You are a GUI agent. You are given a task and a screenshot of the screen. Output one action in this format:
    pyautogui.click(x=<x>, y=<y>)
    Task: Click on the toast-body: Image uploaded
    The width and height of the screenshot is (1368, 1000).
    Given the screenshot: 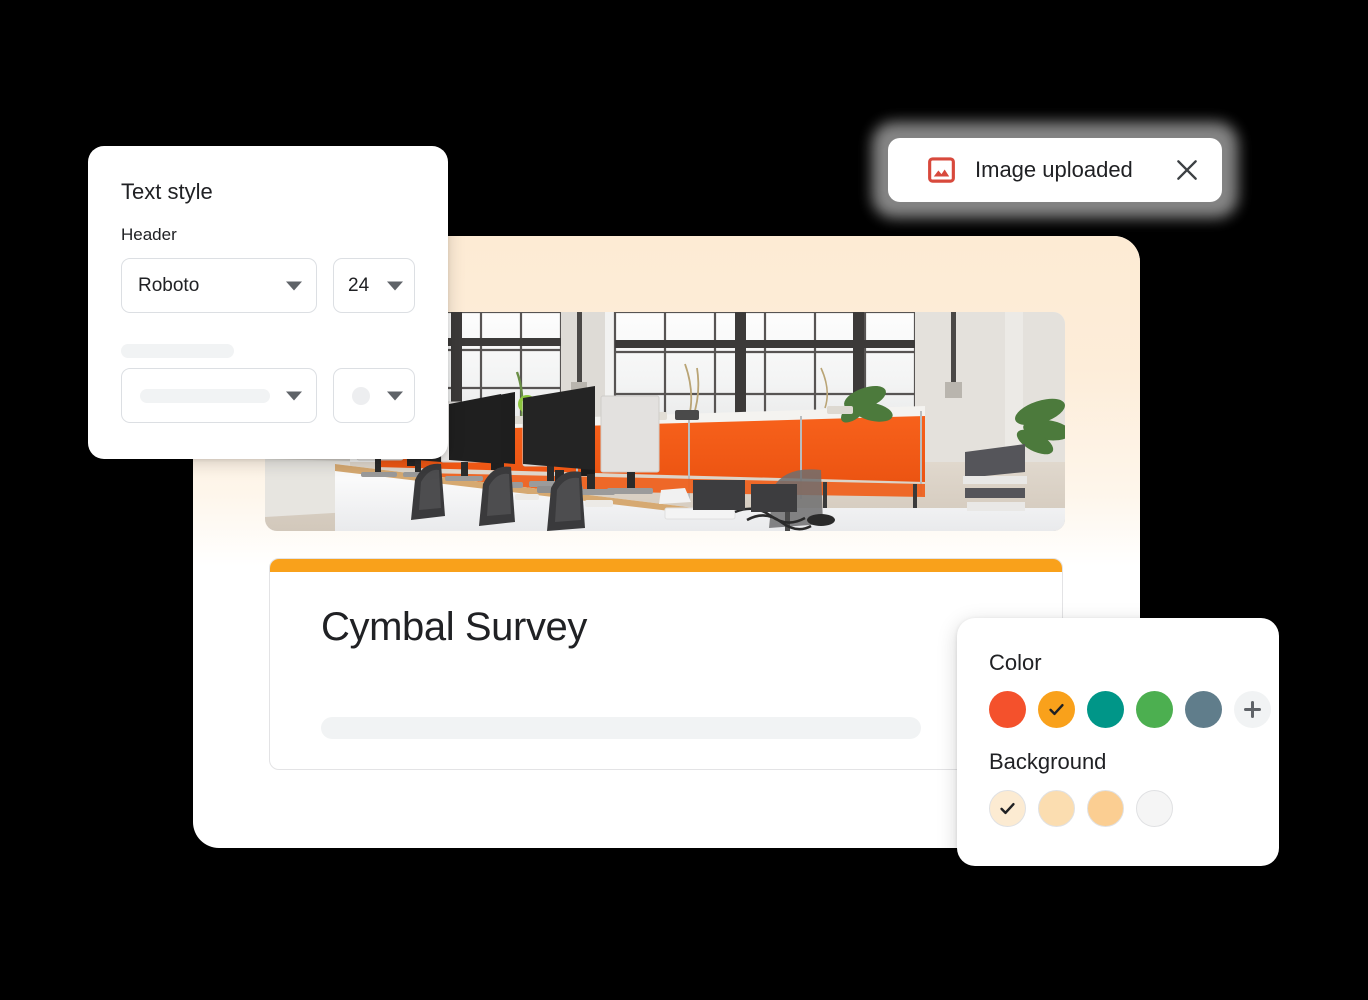 What is the action you would take?
    pyautogui.click(x=1055, y=170)
    